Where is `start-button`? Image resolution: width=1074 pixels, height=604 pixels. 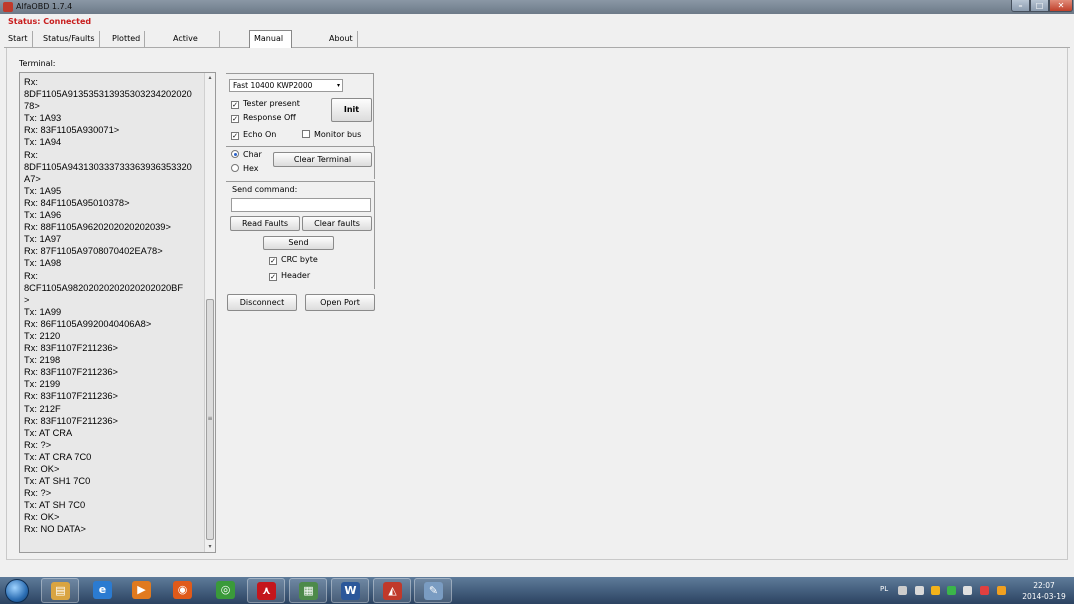
start-button is located at coordinates (17, 591).